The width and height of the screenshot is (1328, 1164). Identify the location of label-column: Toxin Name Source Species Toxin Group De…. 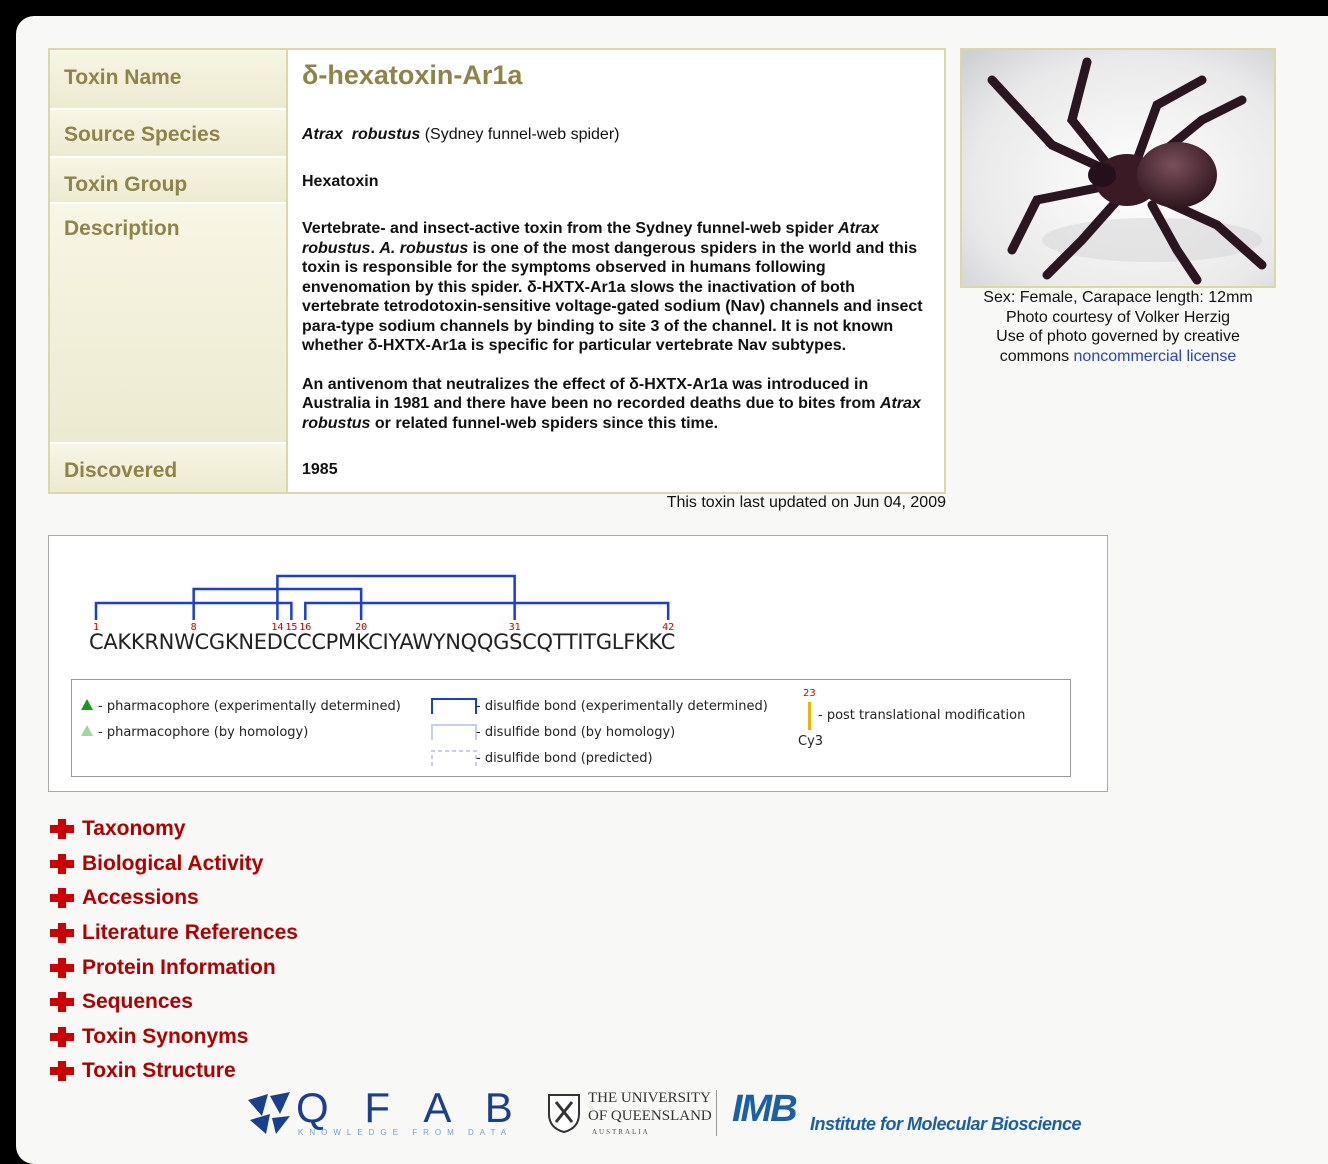
(169, 271).